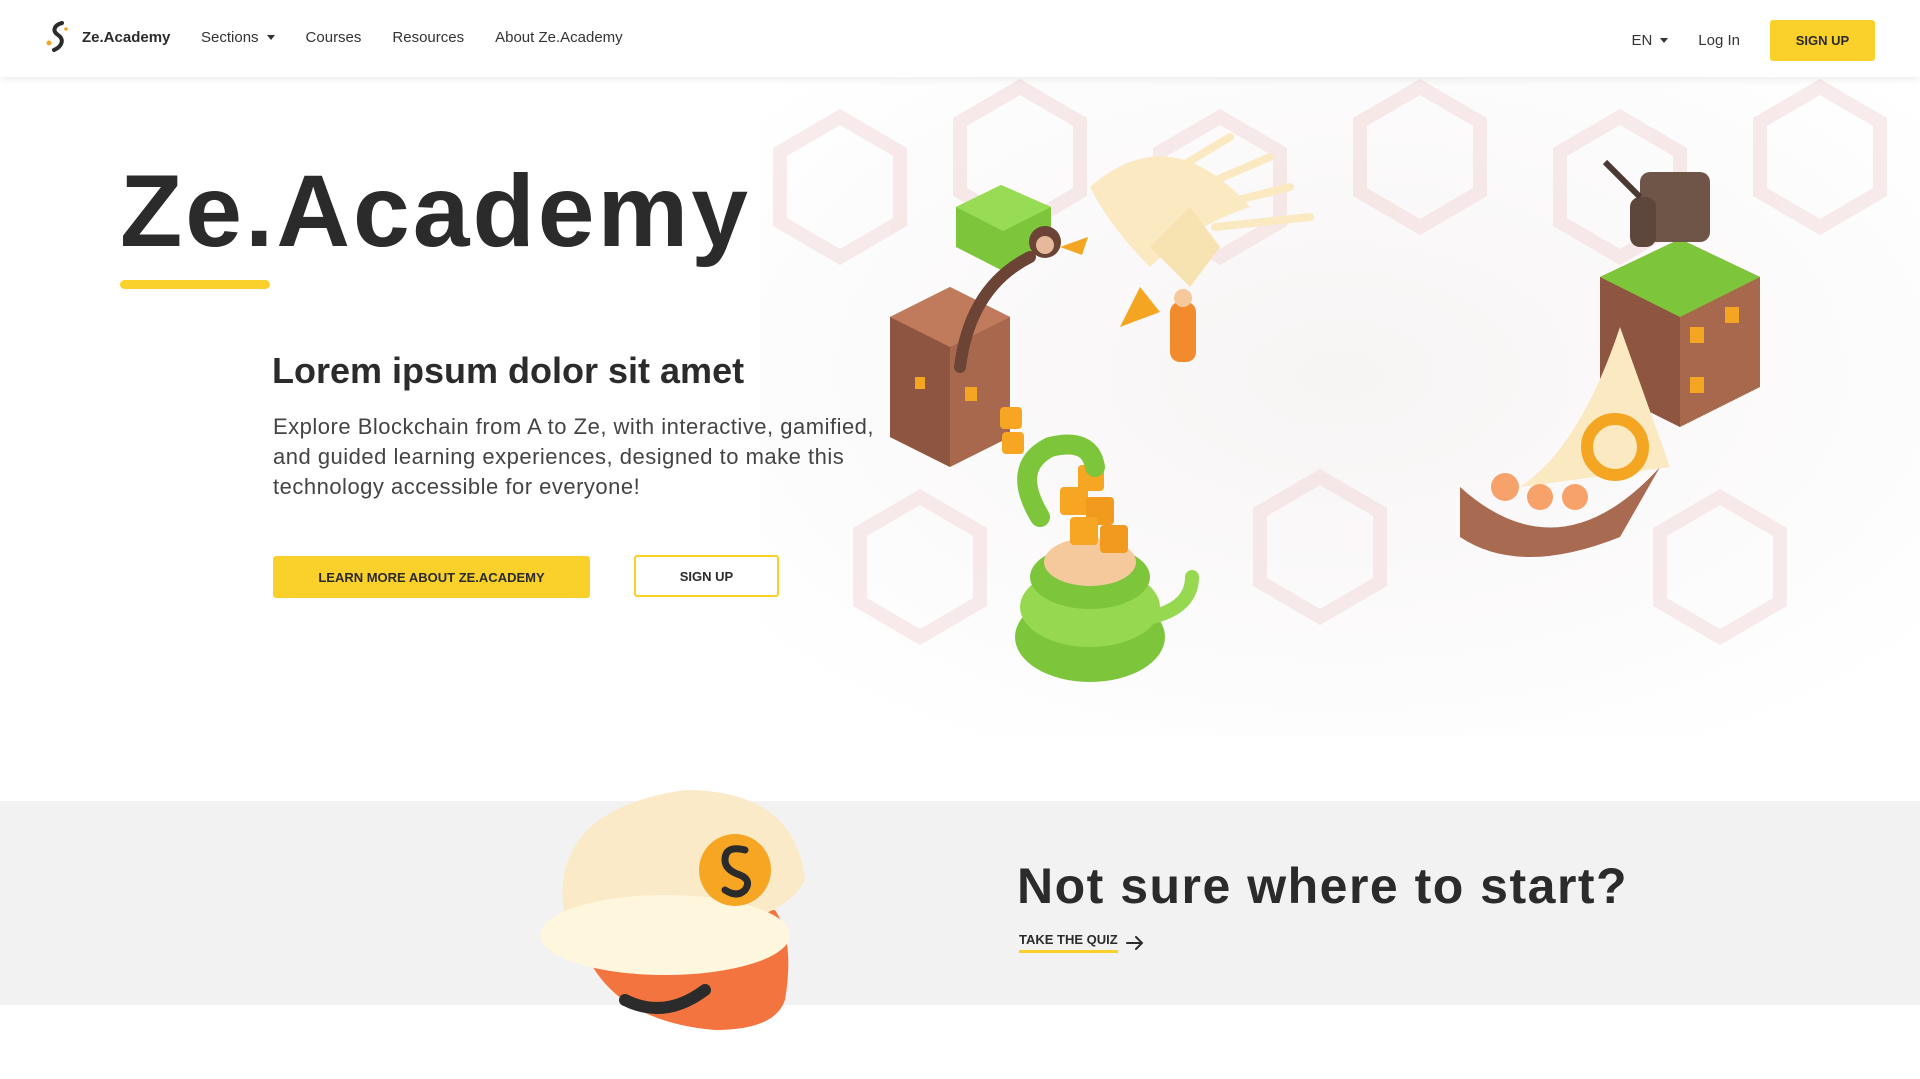  I want to click on nav-resources: Resources, so click(428, 37).